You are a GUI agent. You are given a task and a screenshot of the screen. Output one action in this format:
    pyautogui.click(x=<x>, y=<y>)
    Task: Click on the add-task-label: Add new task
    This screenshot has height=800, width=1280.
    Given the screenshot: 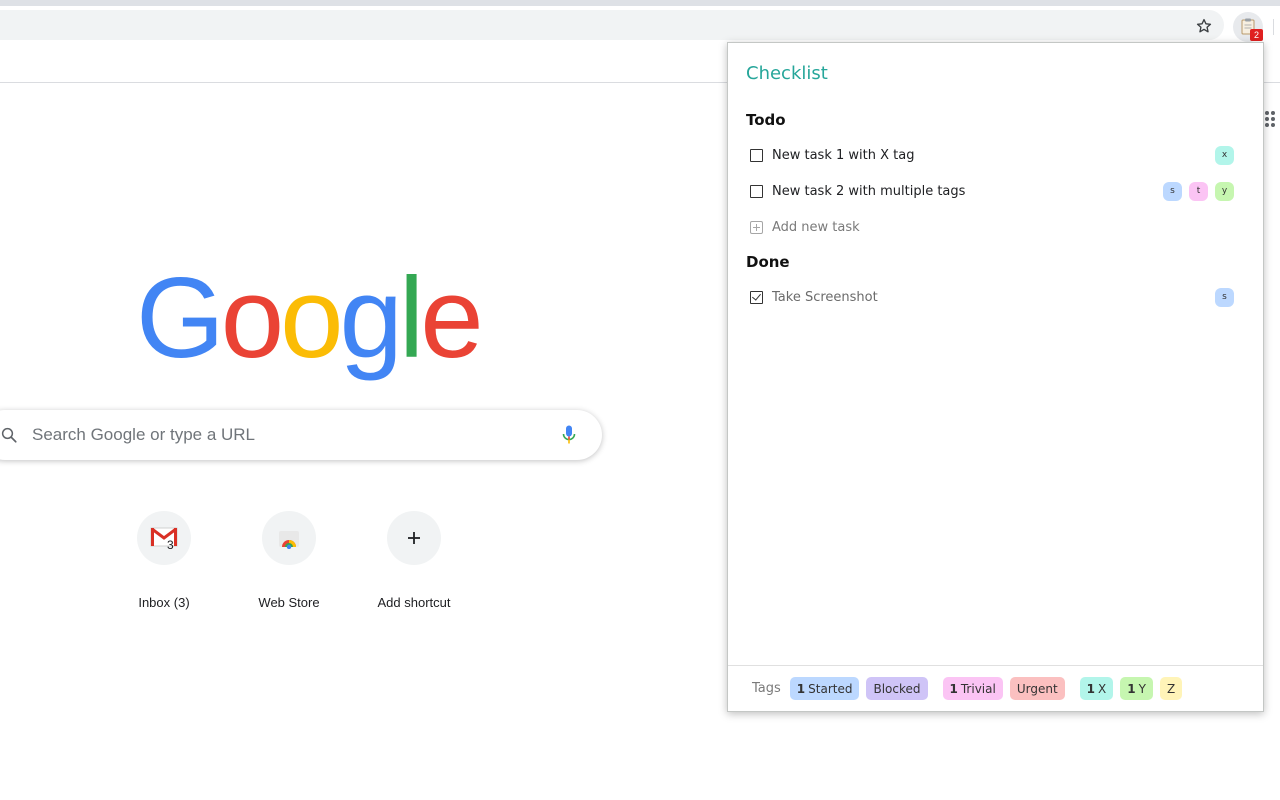 What is the action you would take?
    pyautogui.click(x=1003, y=227)
    